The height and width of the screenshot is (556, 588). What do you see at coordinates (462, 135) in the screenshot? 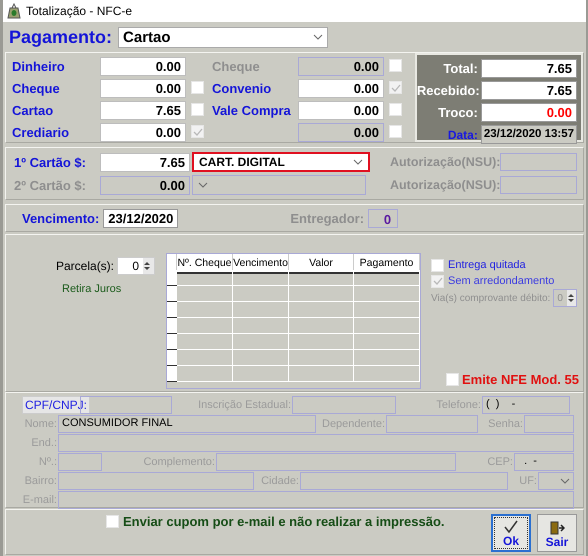
I see `date-label: Data:` at bounding box center [462, 135].